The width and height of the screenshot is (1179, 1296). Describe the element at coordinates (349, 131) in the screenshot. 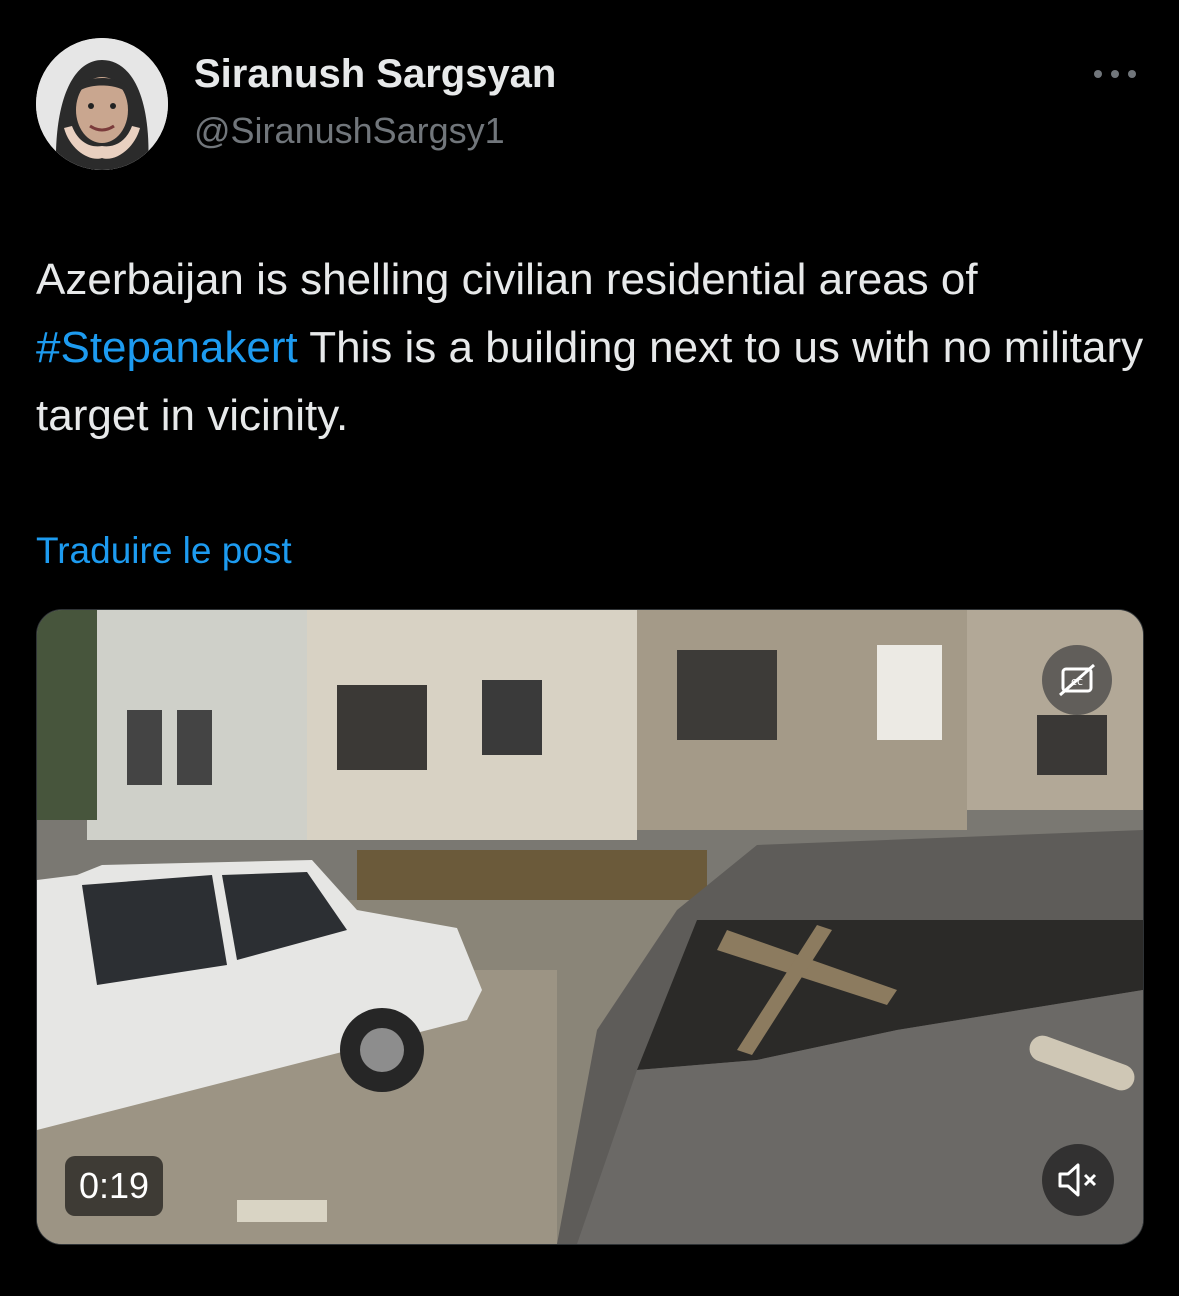

I see `author-handle: @SiranushSargsy1` at that location.